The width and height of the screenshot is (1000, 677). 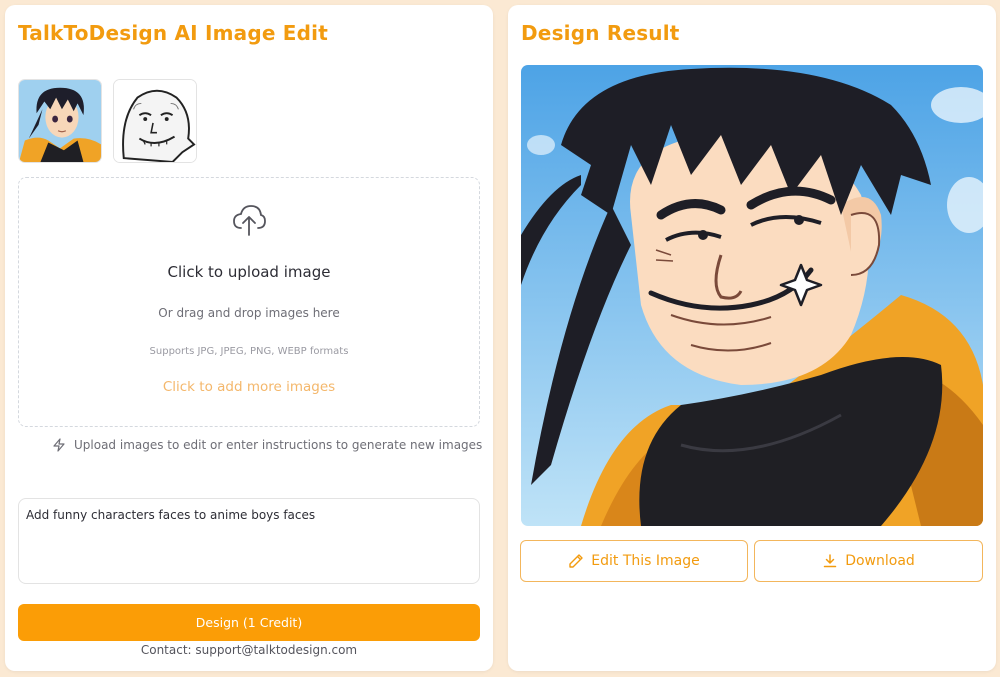 What do you see at coordinates (249, 650) in the screenshot?
I see `contact-text: Contact: support@talktodesign.com` at bounding box center [249, 650].